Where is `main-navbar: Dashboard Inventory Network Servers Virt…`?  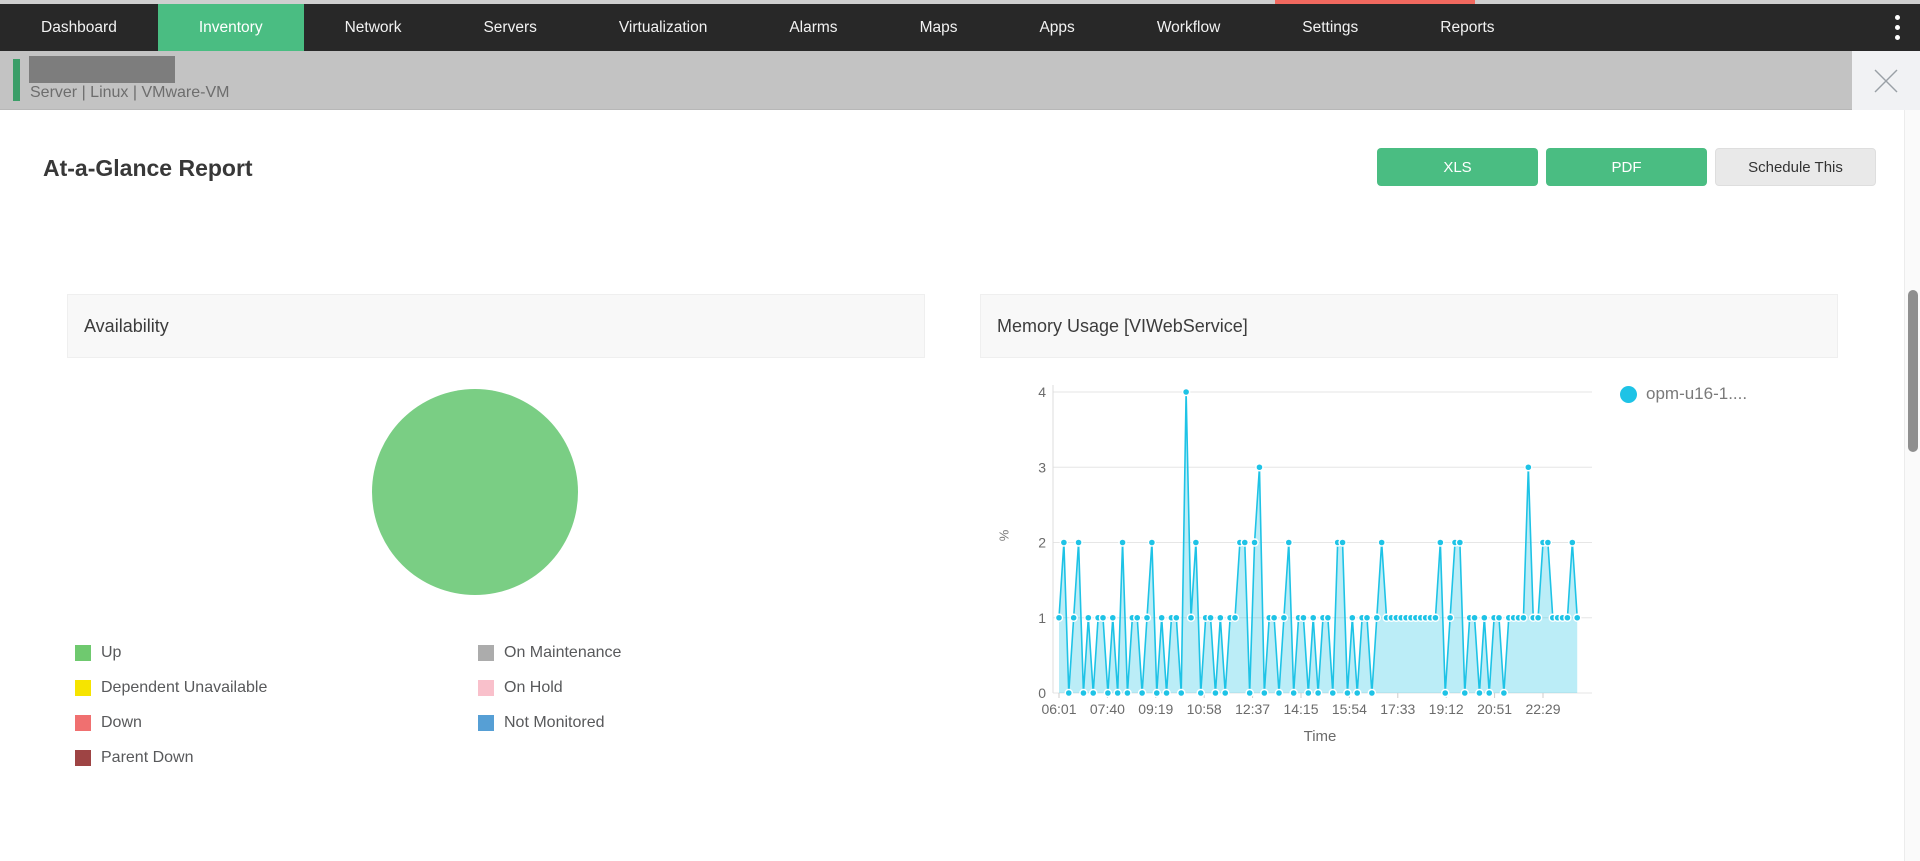 main-navbar: Dashboard Inventory Network Servers Virt… is located at coordinates (960, 27).